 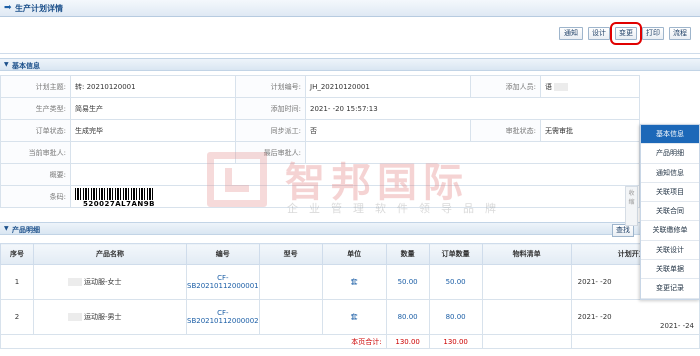 What do you see at coordinates (17, 317) in the screenshot?
I see `row-index: 2` at bounding box center [17, 317].